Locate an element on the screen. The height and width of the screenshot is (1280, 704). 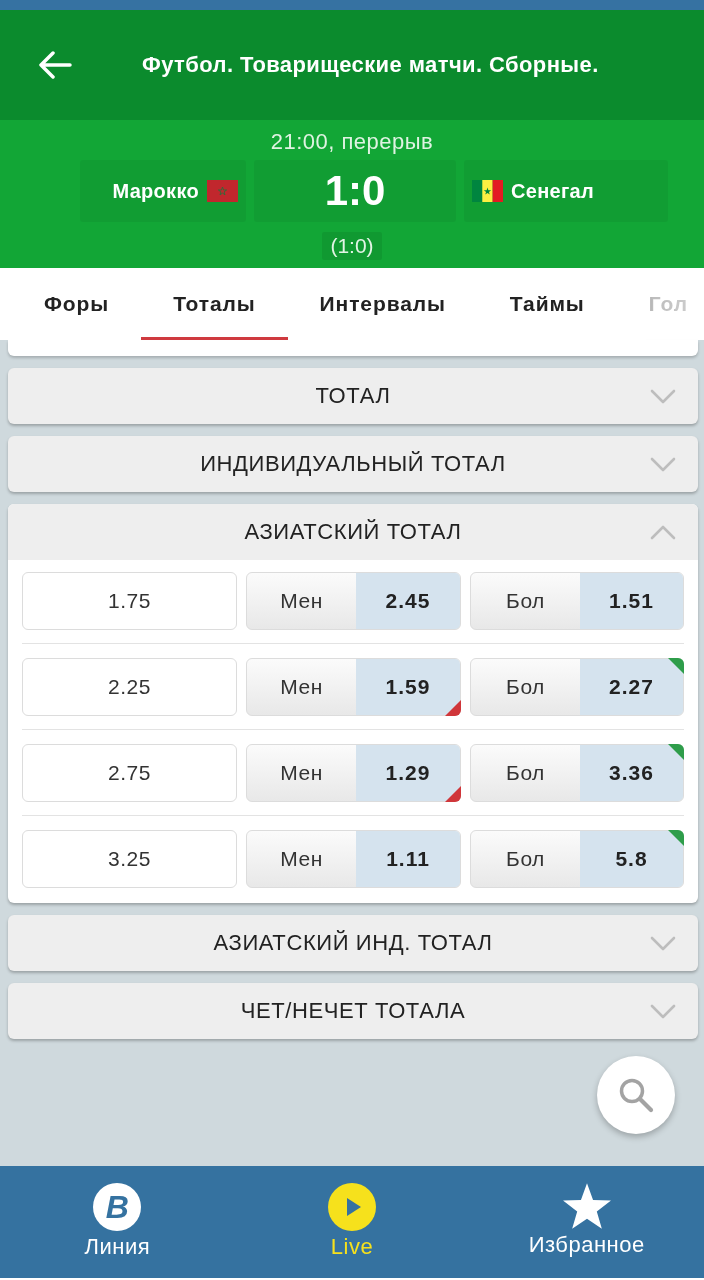
market-header: ЧЕТ/НЕЧЕТ ТОТАЛА is located at coordinates (353, 1011).